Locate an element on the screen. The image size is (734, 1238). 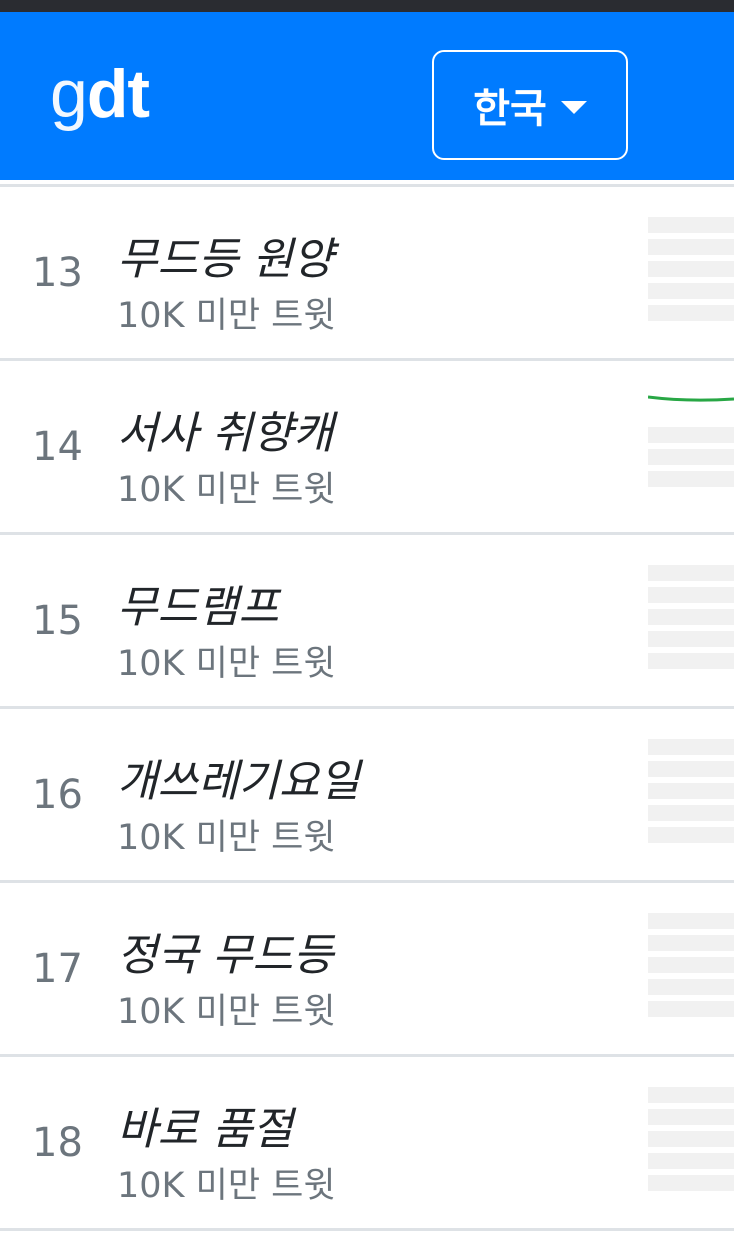
trend-title: 정국 무드등 is located at coordinates (225, 951).